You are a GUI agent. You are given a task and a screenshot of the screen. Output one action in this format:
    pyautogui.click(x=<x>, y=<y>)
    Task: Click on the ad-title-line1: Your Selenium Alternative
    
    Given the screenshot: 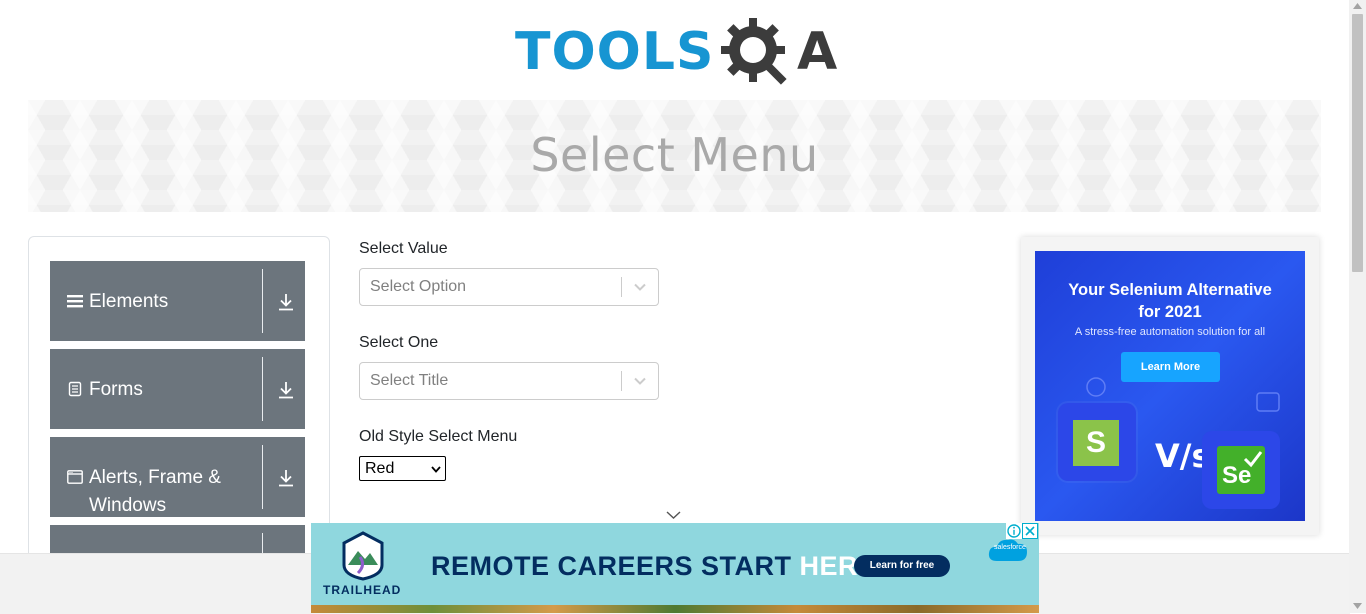 What is the action you would take?
    pyautogui.click(x=1170, y=290)
    